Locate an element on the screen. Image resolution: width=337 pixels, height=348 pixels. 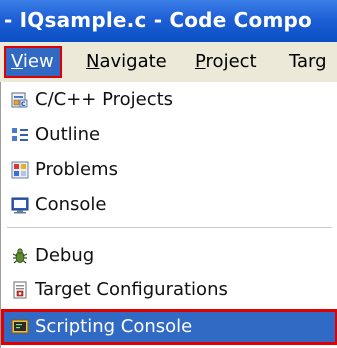
projects-icon: C is located at coordinates (20, 100).